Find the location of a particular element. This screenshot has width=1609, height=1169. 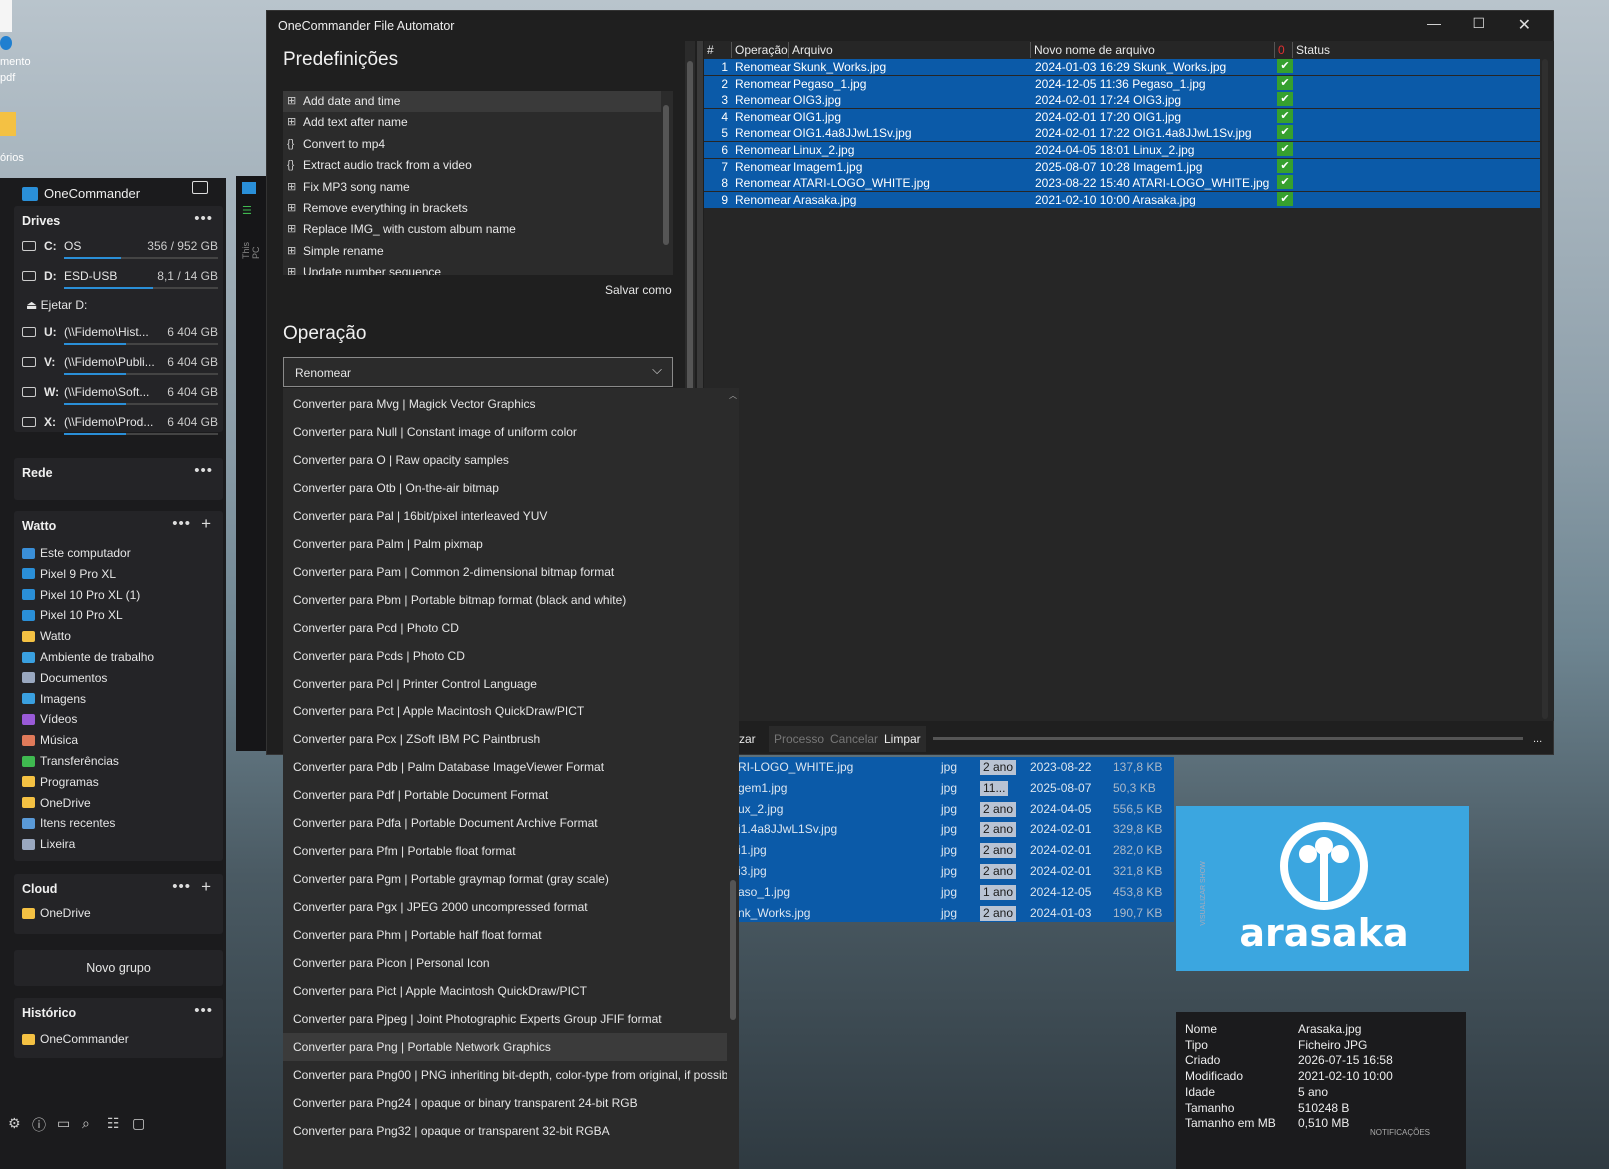

grid-scrollbar is located at coordinates (1545, 389).